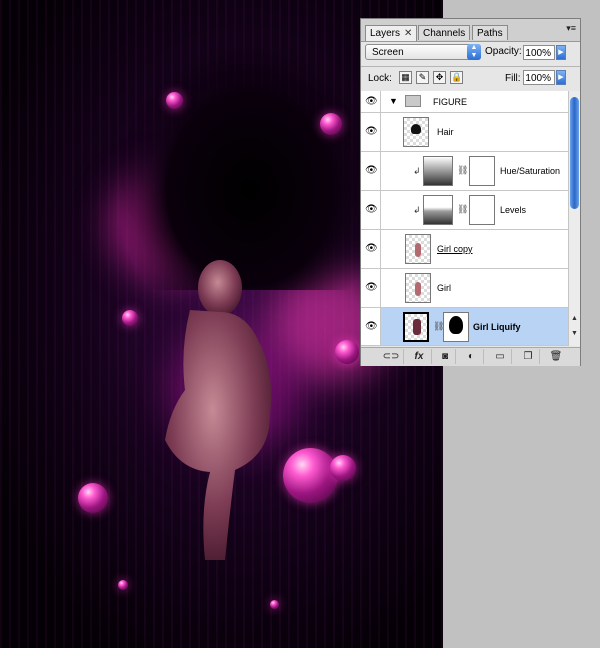 This screenshot has width=600, height=648. Describe the element at coordinates (574, 153) in the screenshot. I see `scrollbar-thumb` at that location.